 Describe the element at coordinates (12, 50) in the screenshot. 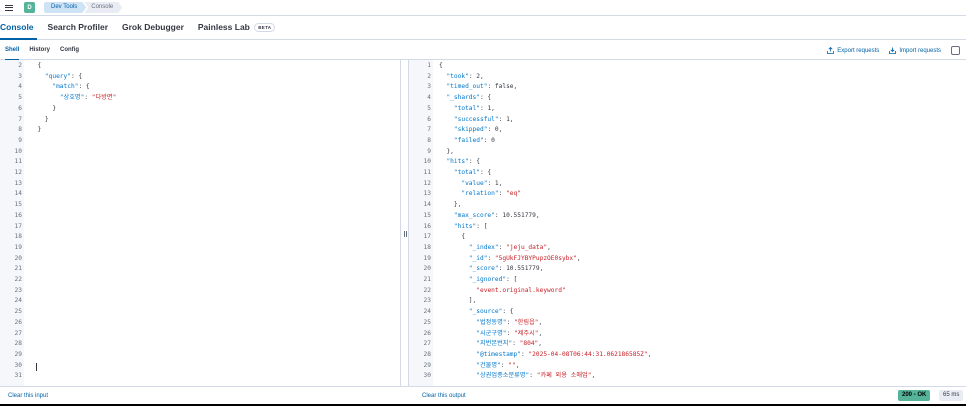

I see `tab-shell: Shell` at that location.